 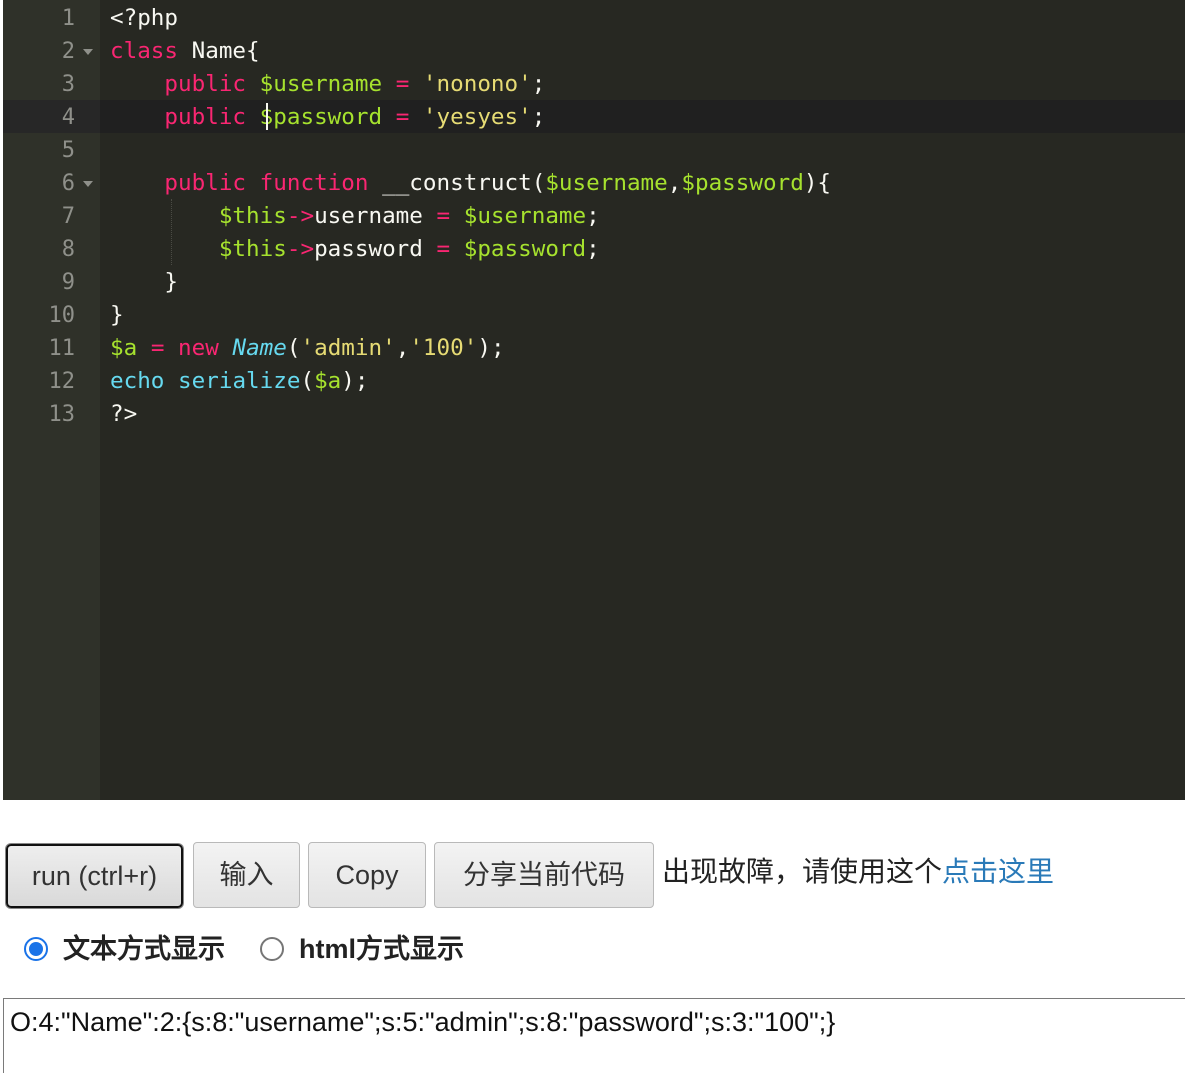 I want to click on code-token: <?php, so click(x=144, y=18).